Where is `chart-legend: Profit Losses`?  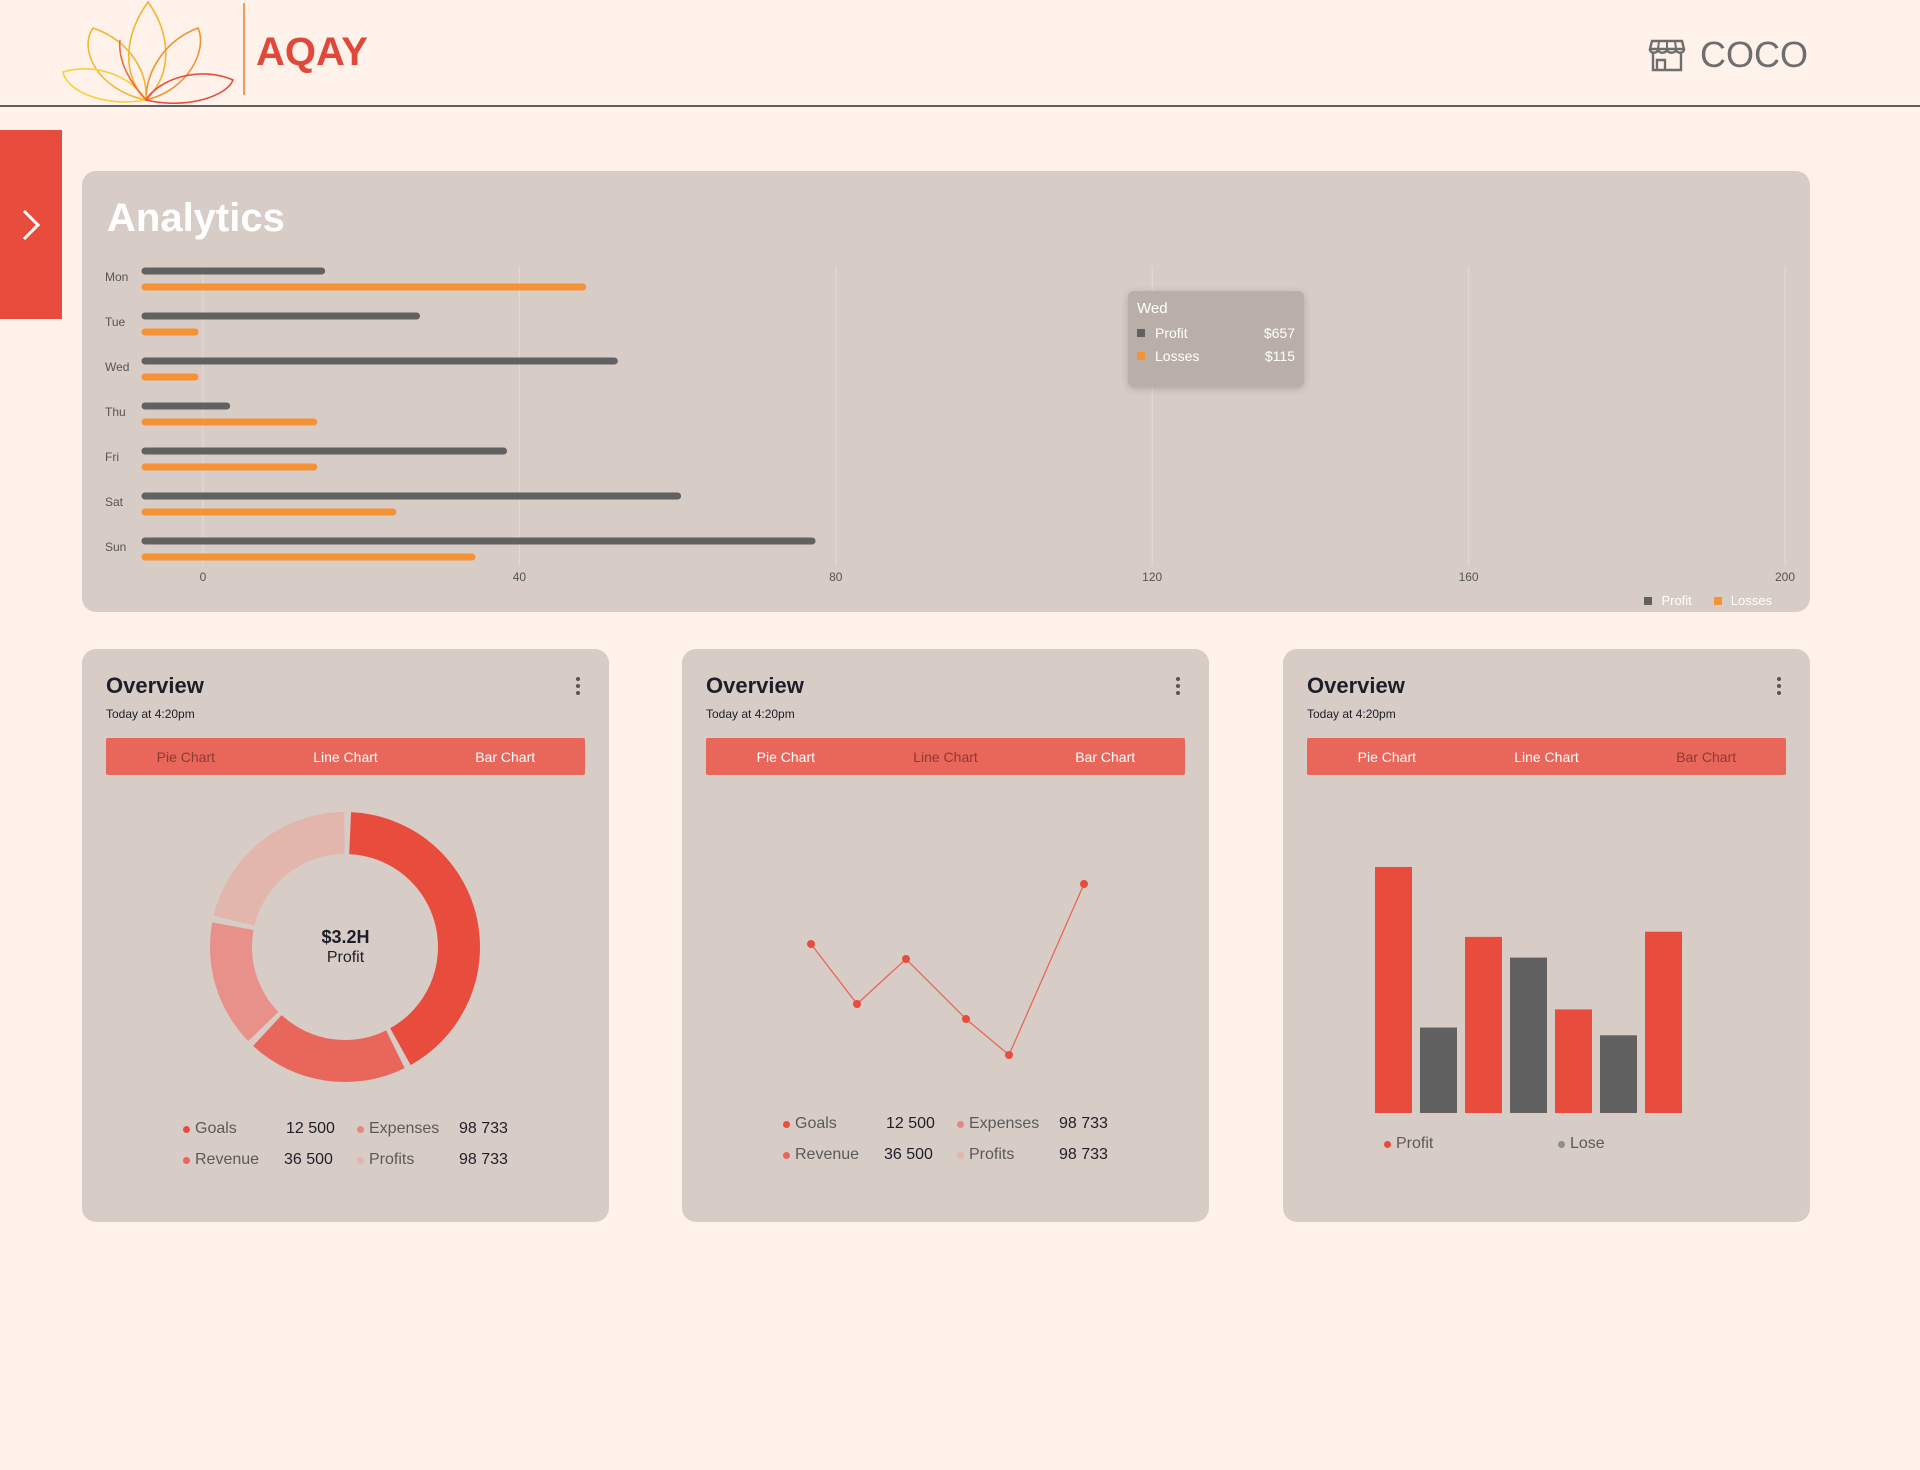
chart-legend: Profit Losses is located at coordinates (1708, 600).